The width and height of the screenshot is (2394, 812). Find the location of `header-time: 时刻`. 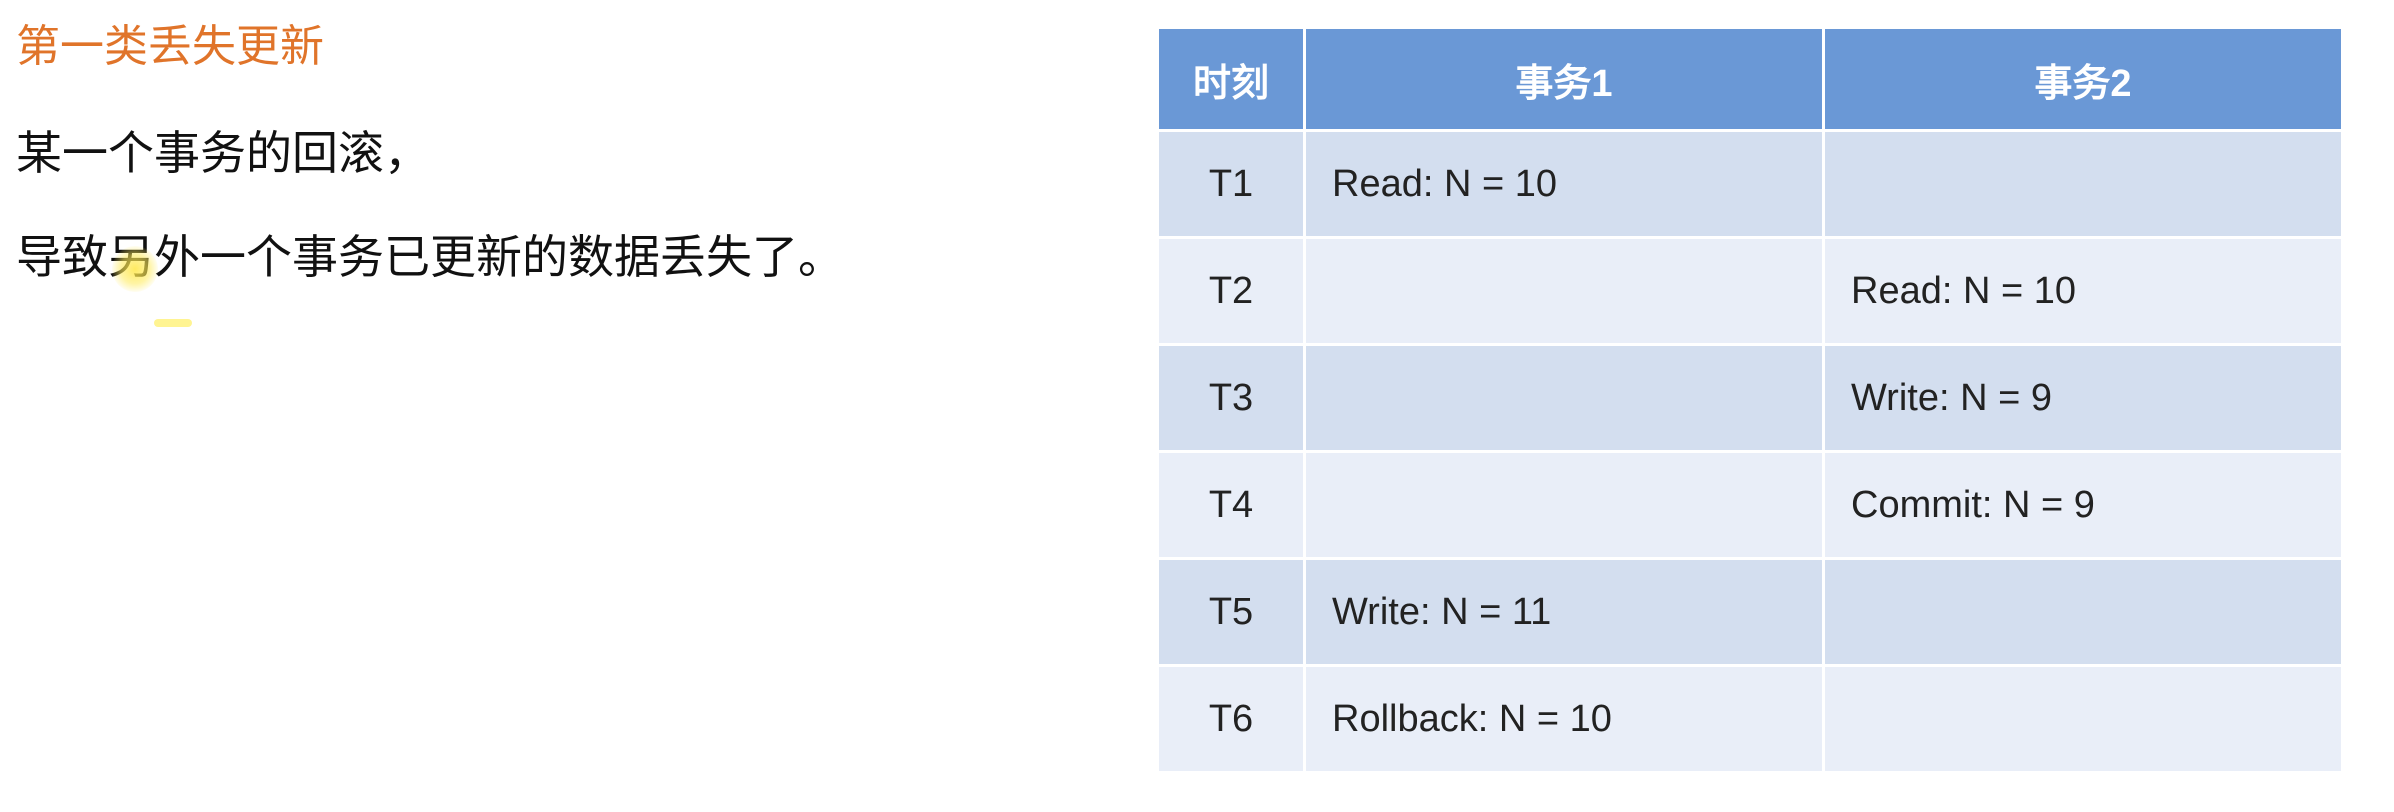

header-time: 时刻 is located at coordinates (1231, 79).